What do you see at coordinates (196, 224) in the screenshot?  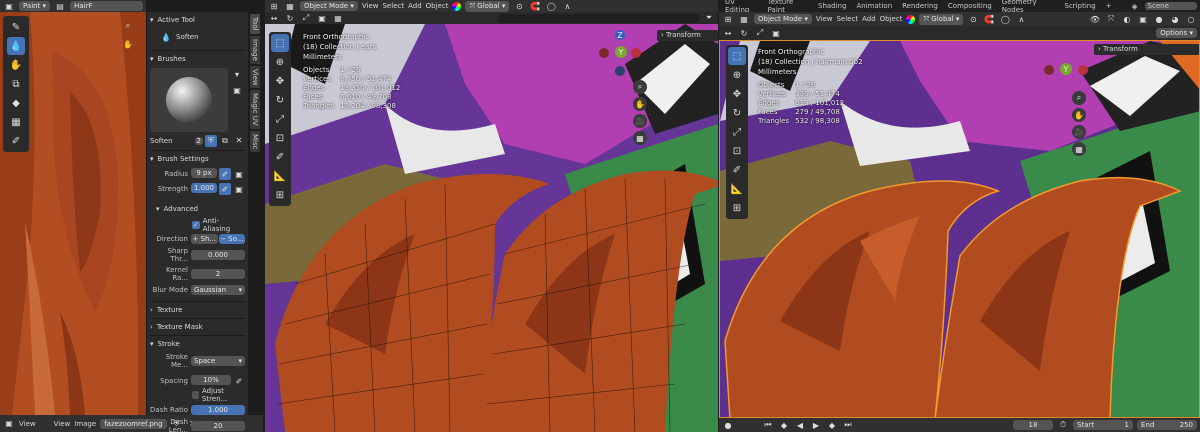 I see `anti-aliasing-checkbox: ✓` at bounding box center [196, 224].